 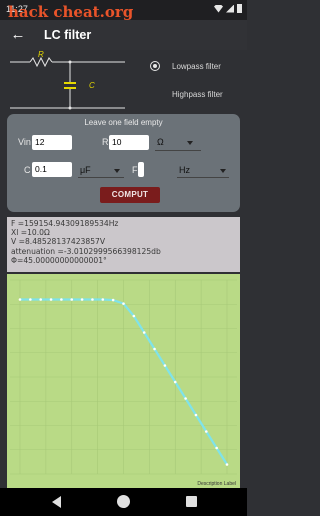 I want to click on result-attenuation: attenuation =-3.0102999566398125db, so click(x=86, y=251).